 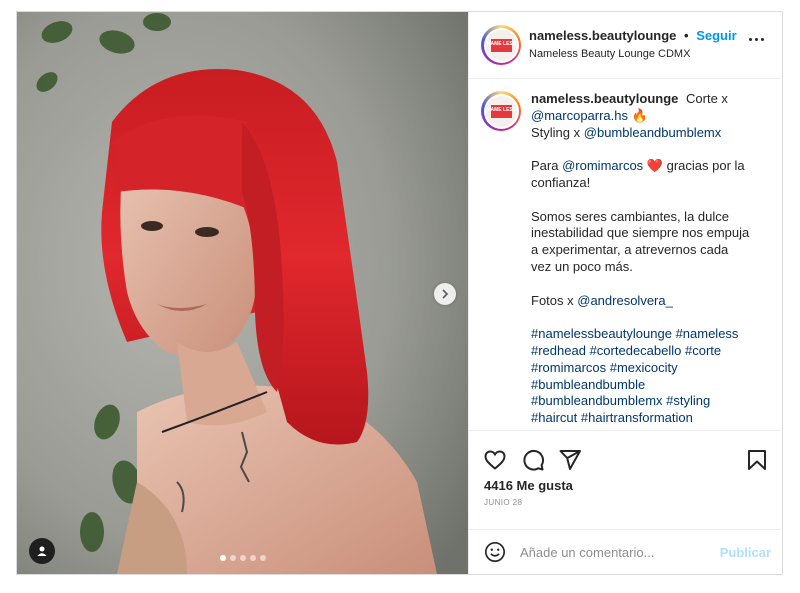 I want to click on caption-username: nameless.beautylounge, so click(x=604, y=98).